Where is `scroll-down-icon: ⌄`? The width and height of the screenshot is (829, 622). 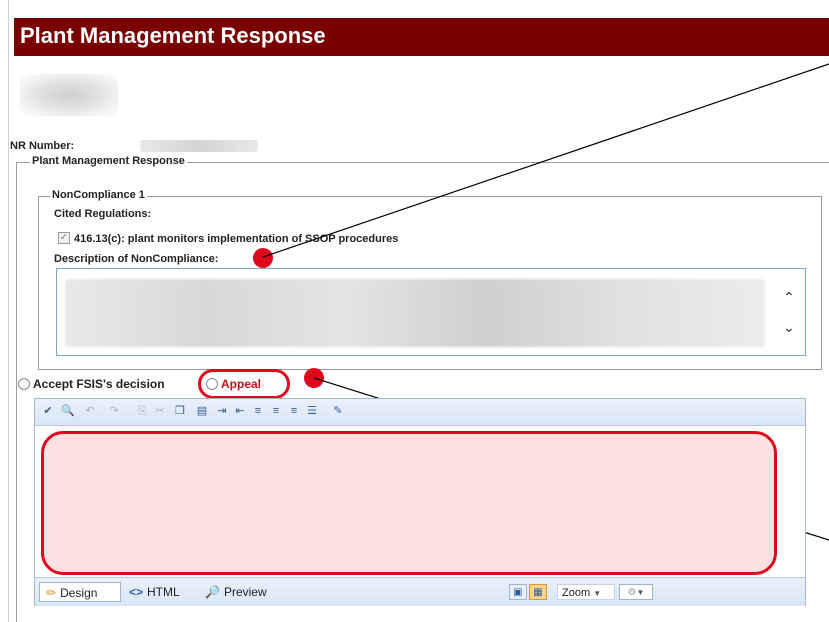 scroll-down-icon: ⌄ is located at coordinates (789, 327).